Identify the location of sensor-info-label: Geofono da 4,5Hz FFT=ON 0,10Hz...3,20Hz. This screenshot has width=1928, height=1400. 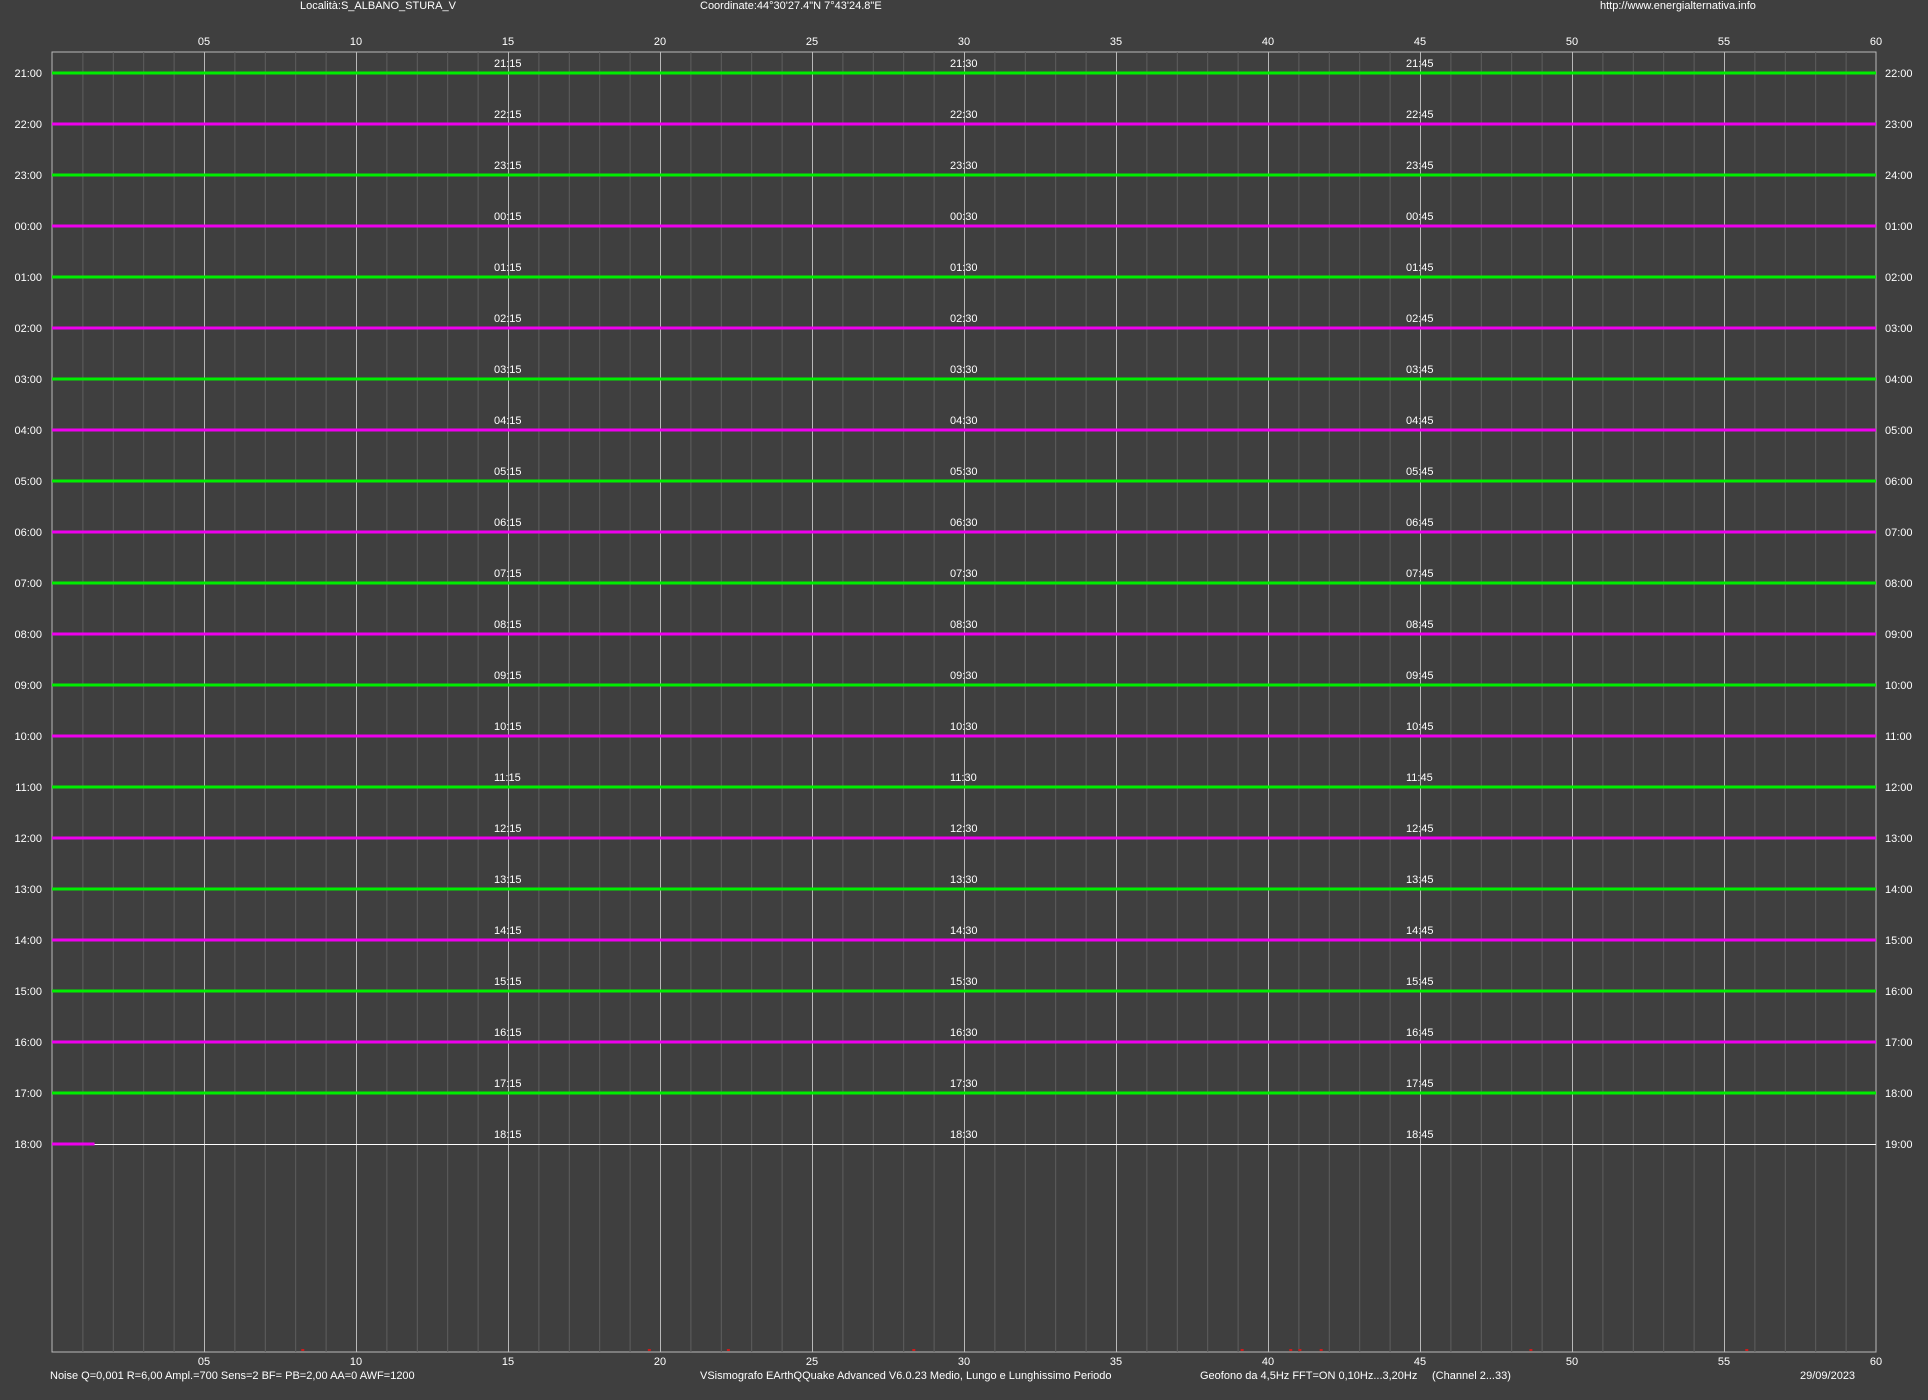
(1309, 1376).